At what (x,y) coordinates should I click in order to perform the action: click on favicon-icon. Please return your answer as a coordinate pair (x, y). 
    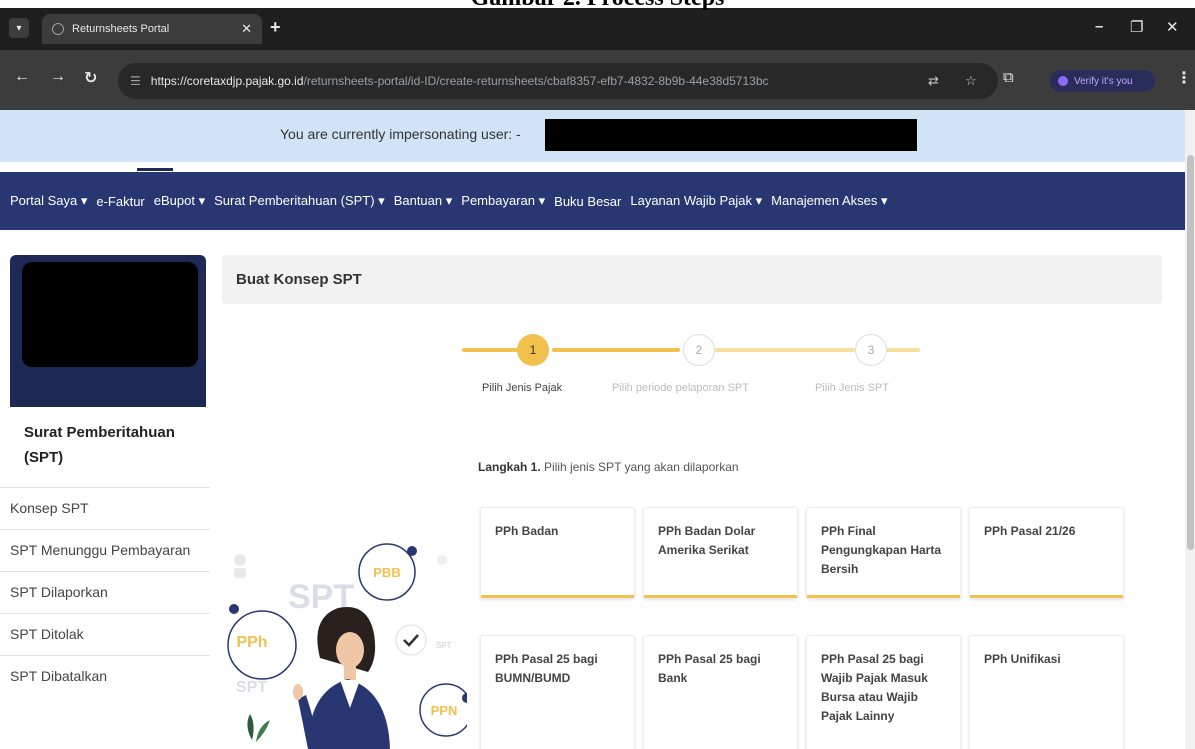
    Looking at the image, I should click on (58, 29).